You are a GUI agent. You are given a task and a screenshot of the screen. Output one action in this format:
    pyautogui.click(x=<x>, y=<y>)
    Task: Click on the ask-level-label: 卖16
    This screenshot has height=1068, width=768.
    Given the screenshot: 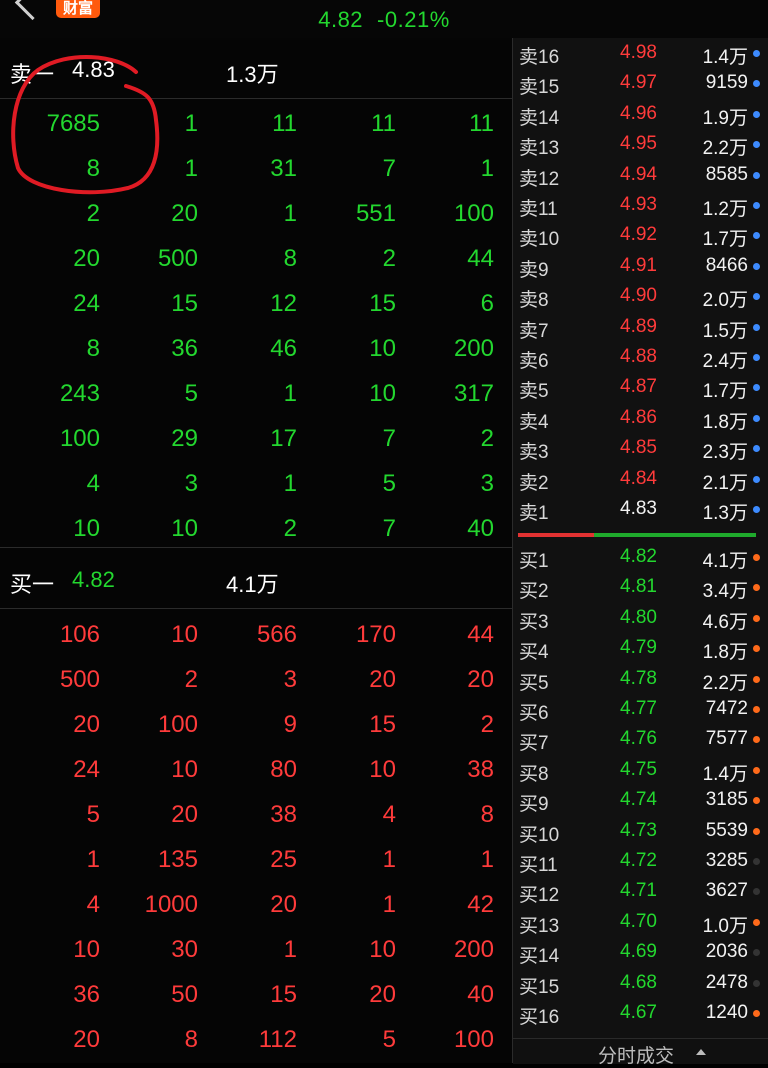 What is the action you would take?
    pyautogui.click(x=539, y=57)
    